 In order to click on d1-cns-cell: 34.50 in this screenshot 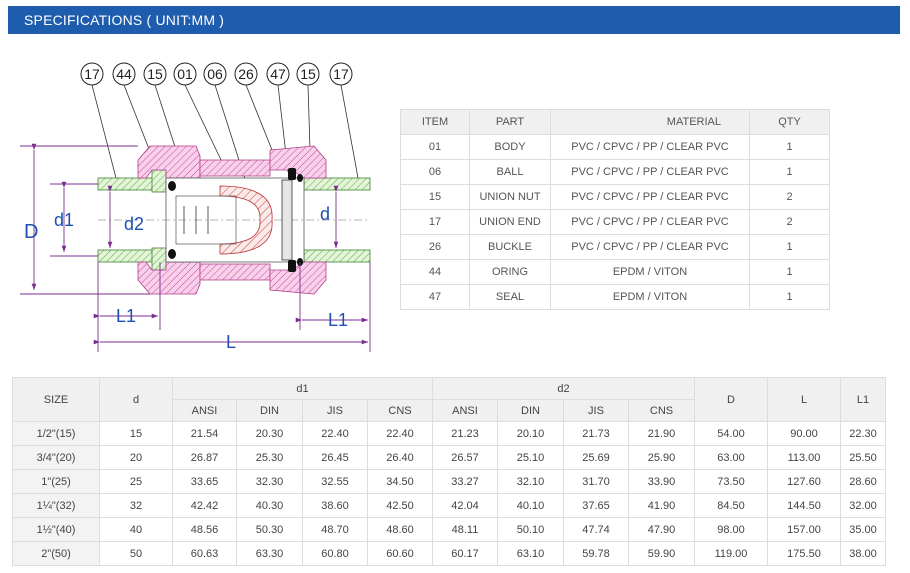, I will do `click(400, 481)`.